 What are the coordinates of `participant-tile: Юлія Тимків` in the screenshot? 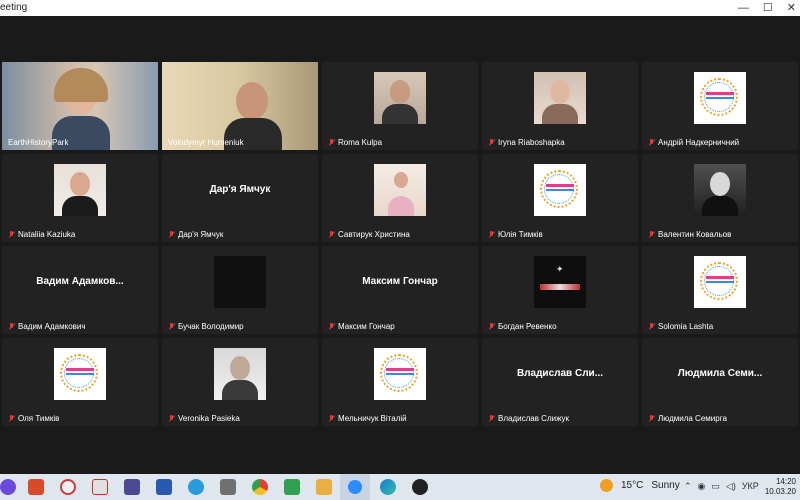 It's located at (560, 198).